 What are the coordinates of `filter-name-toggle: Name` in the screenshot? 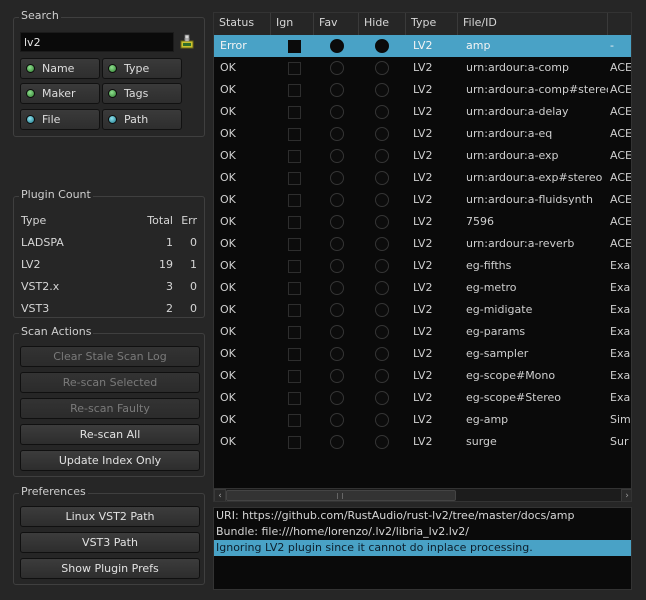 It's located at (60, 68).